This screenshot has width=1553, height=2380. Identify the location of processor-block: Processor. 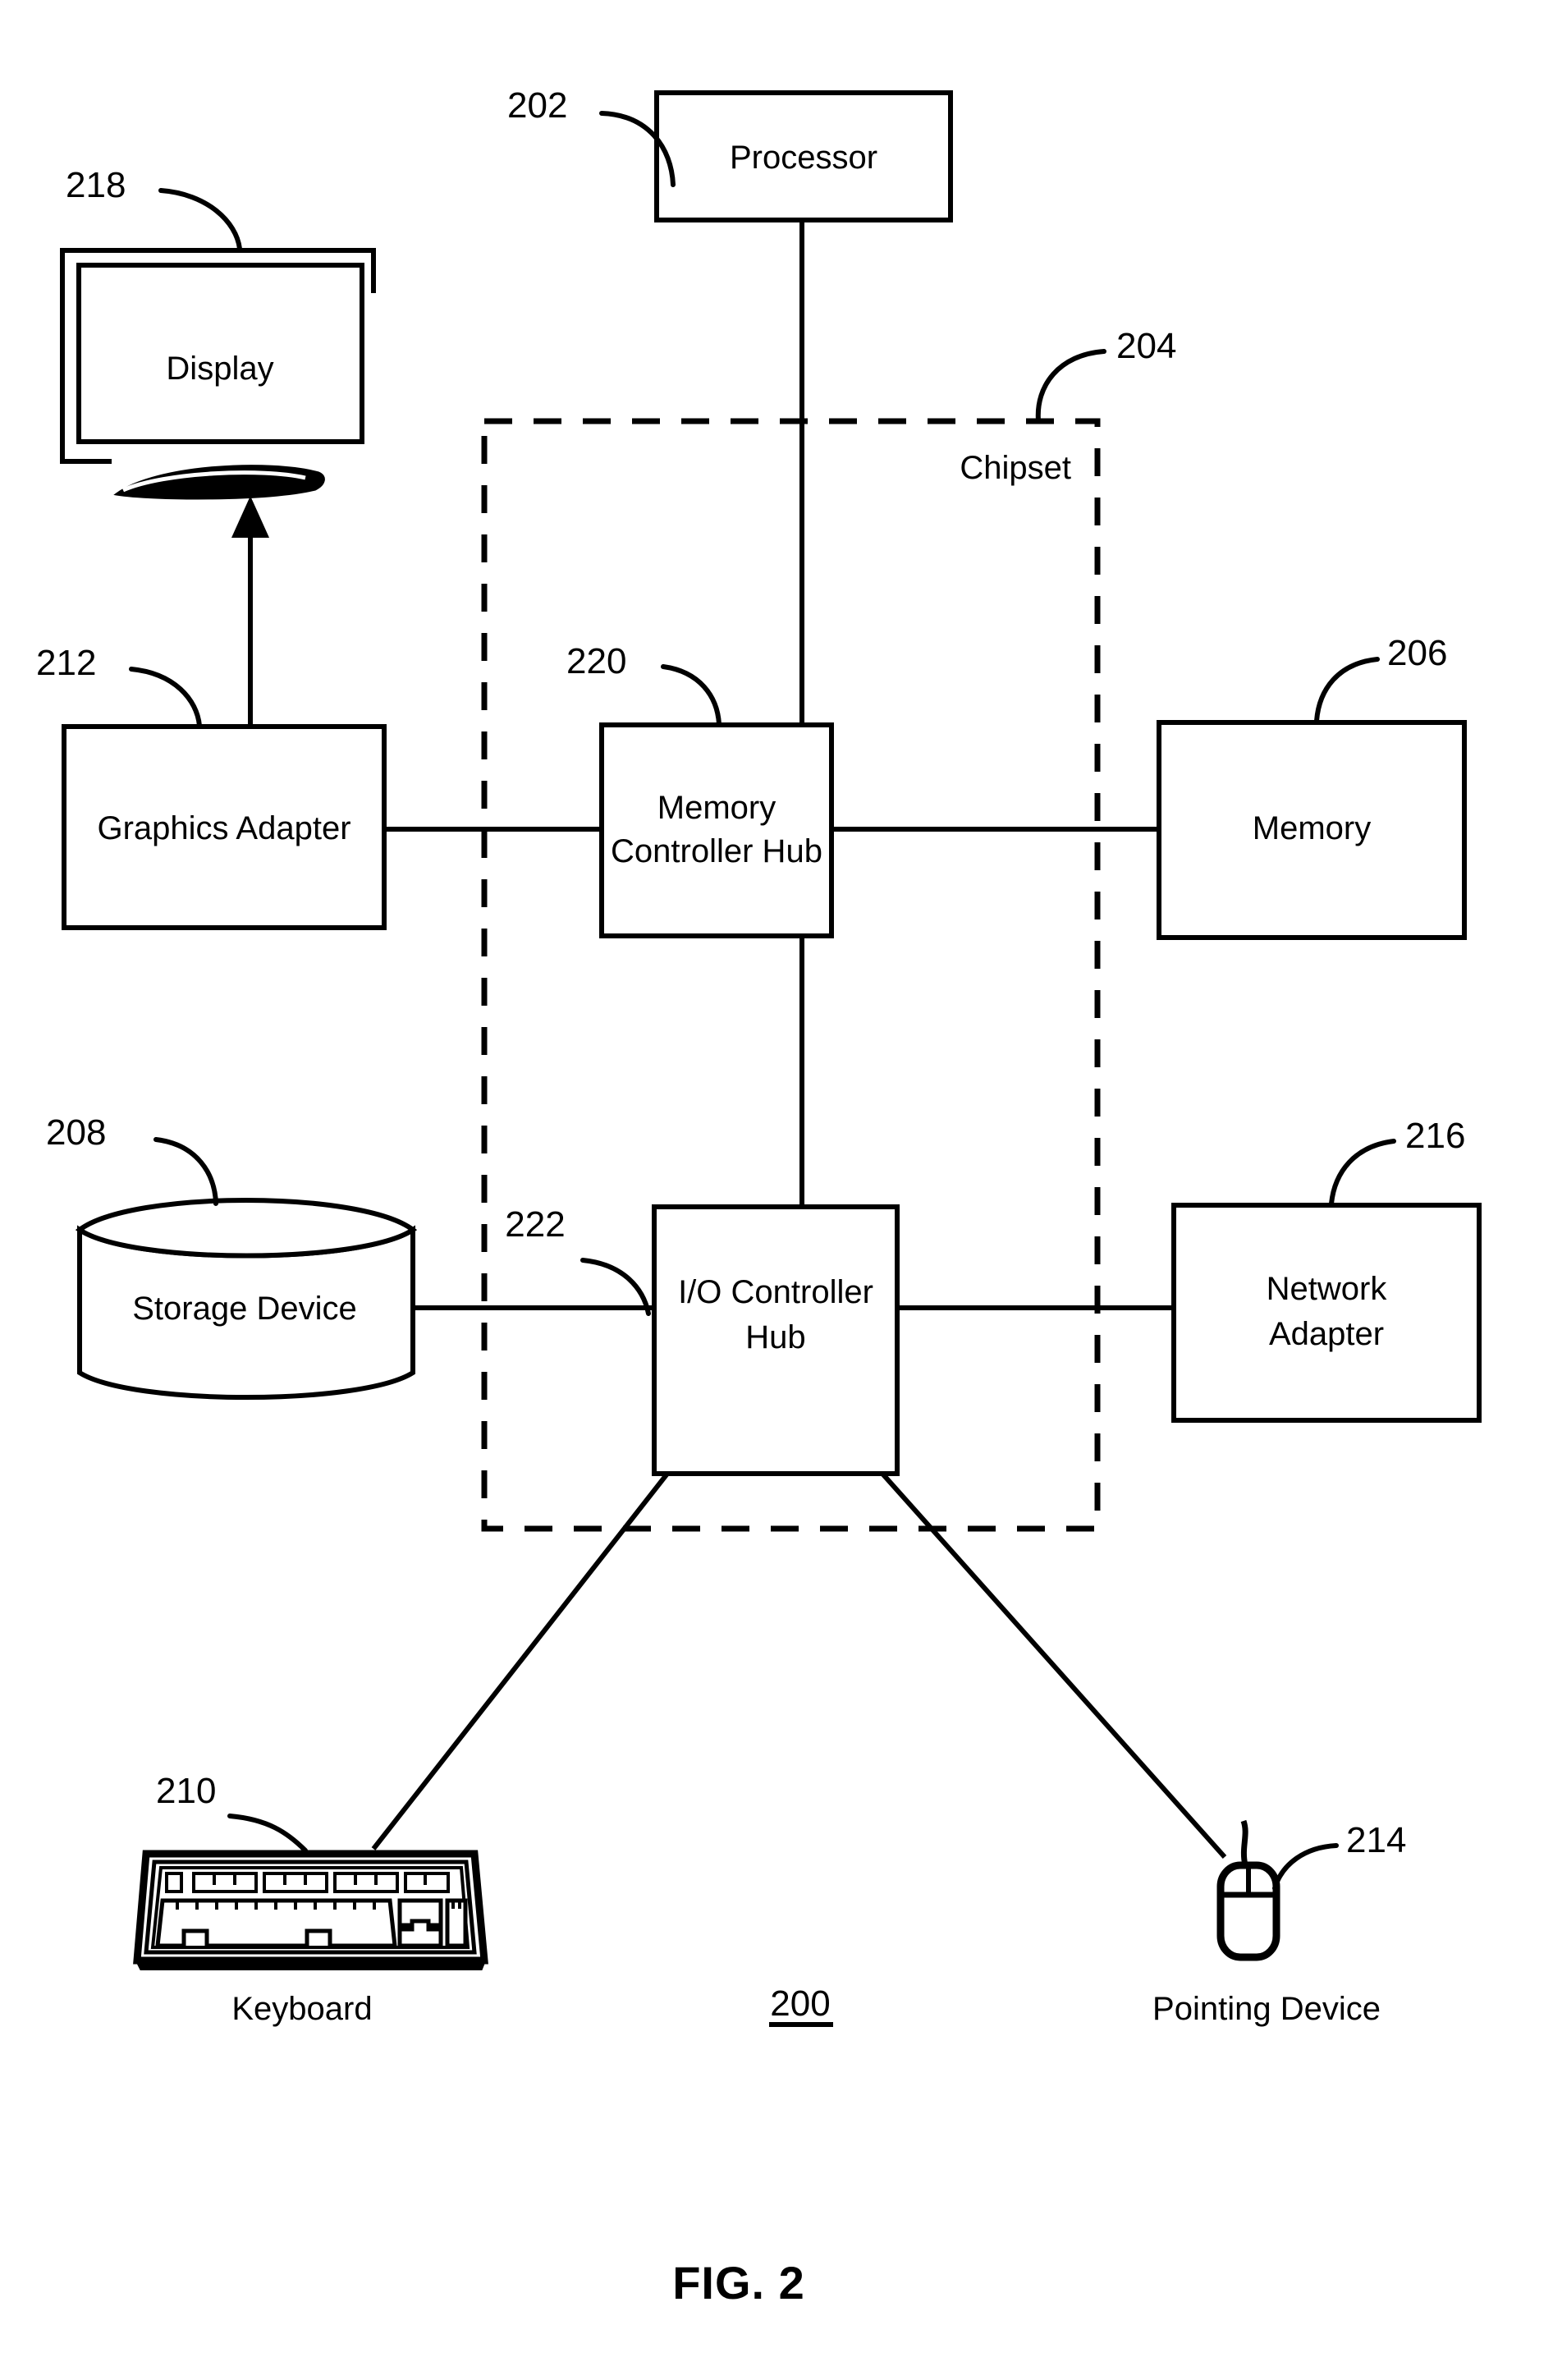
(803, 156).